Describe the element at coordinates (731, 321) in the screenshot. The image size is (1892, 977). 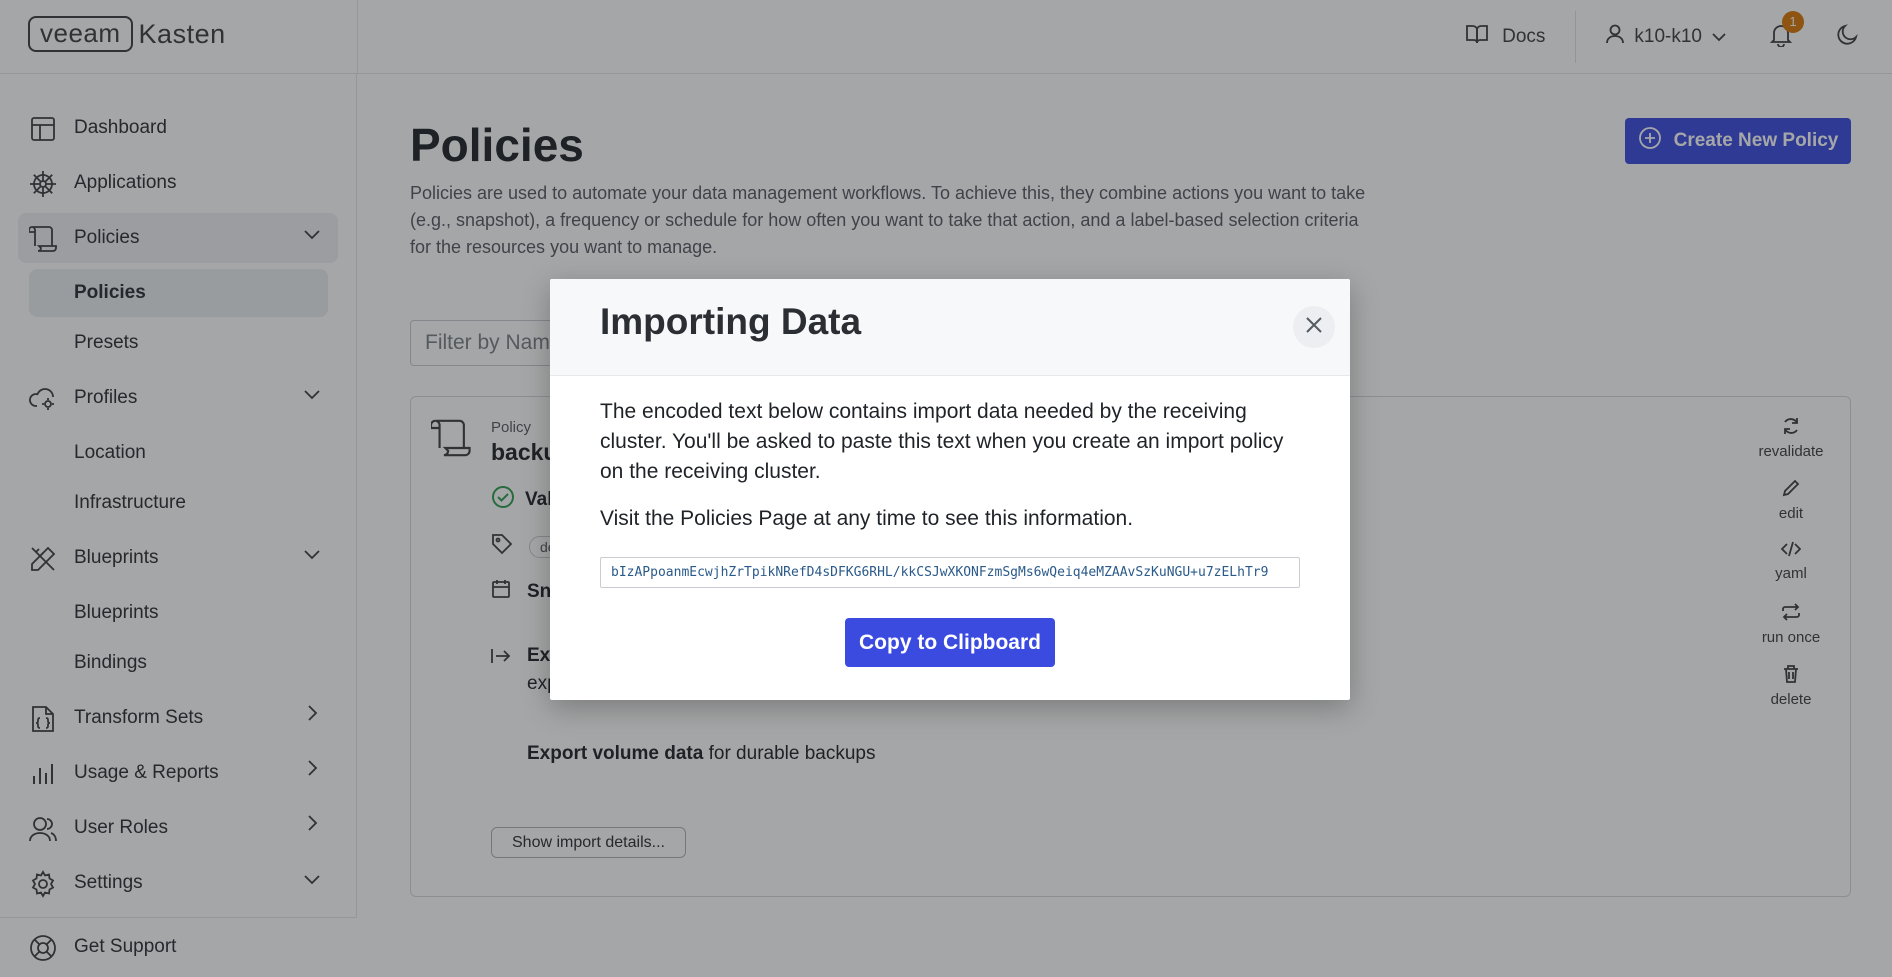
I see `modal-title: Importing Data` at that location.